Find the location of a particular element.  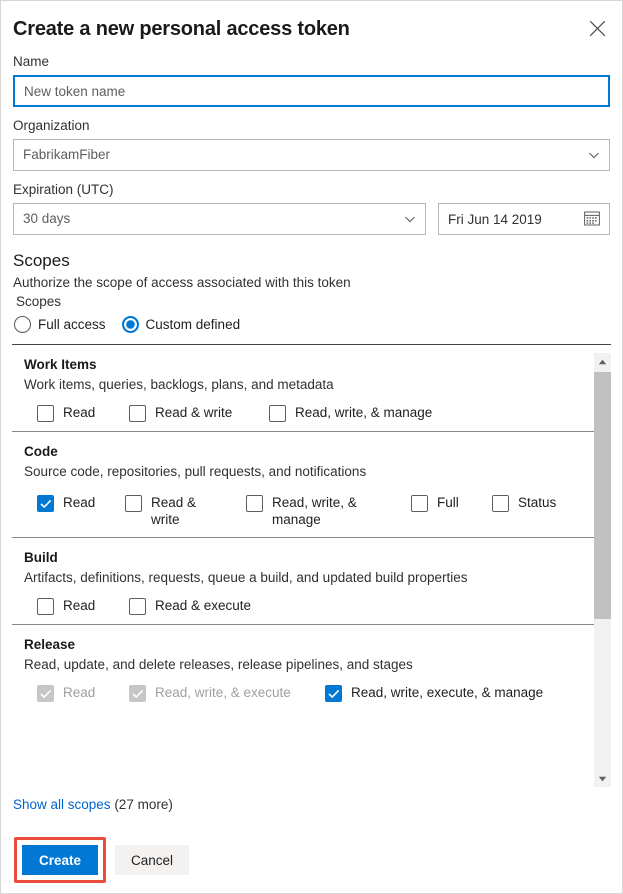

radio-label: Full access is located at coordinates (72, 324).